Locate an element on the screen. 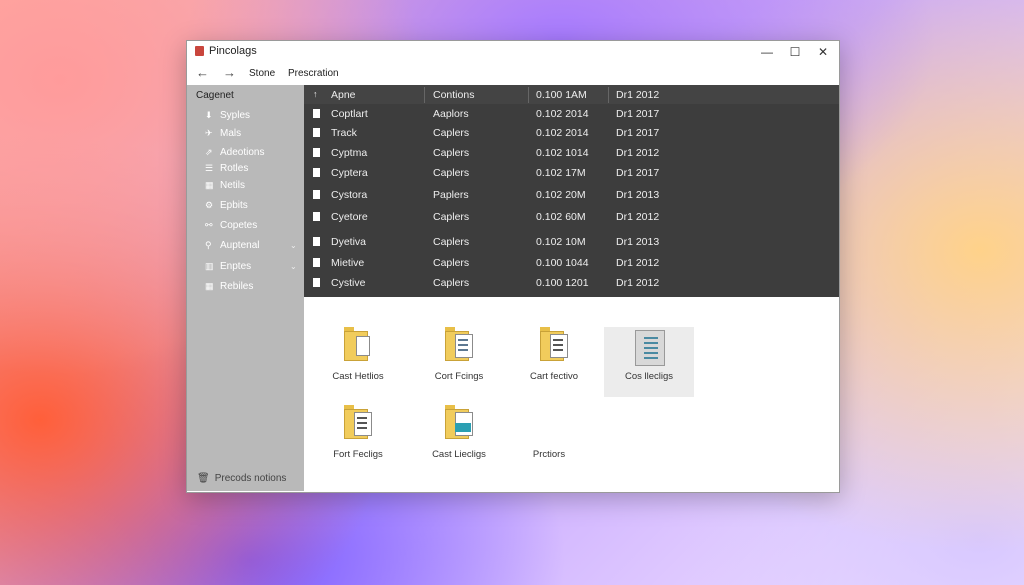 The height and width of the screenshot is (585, 1024). file-tile-selected: Cos llecligs is located at coordinates (649, 362).